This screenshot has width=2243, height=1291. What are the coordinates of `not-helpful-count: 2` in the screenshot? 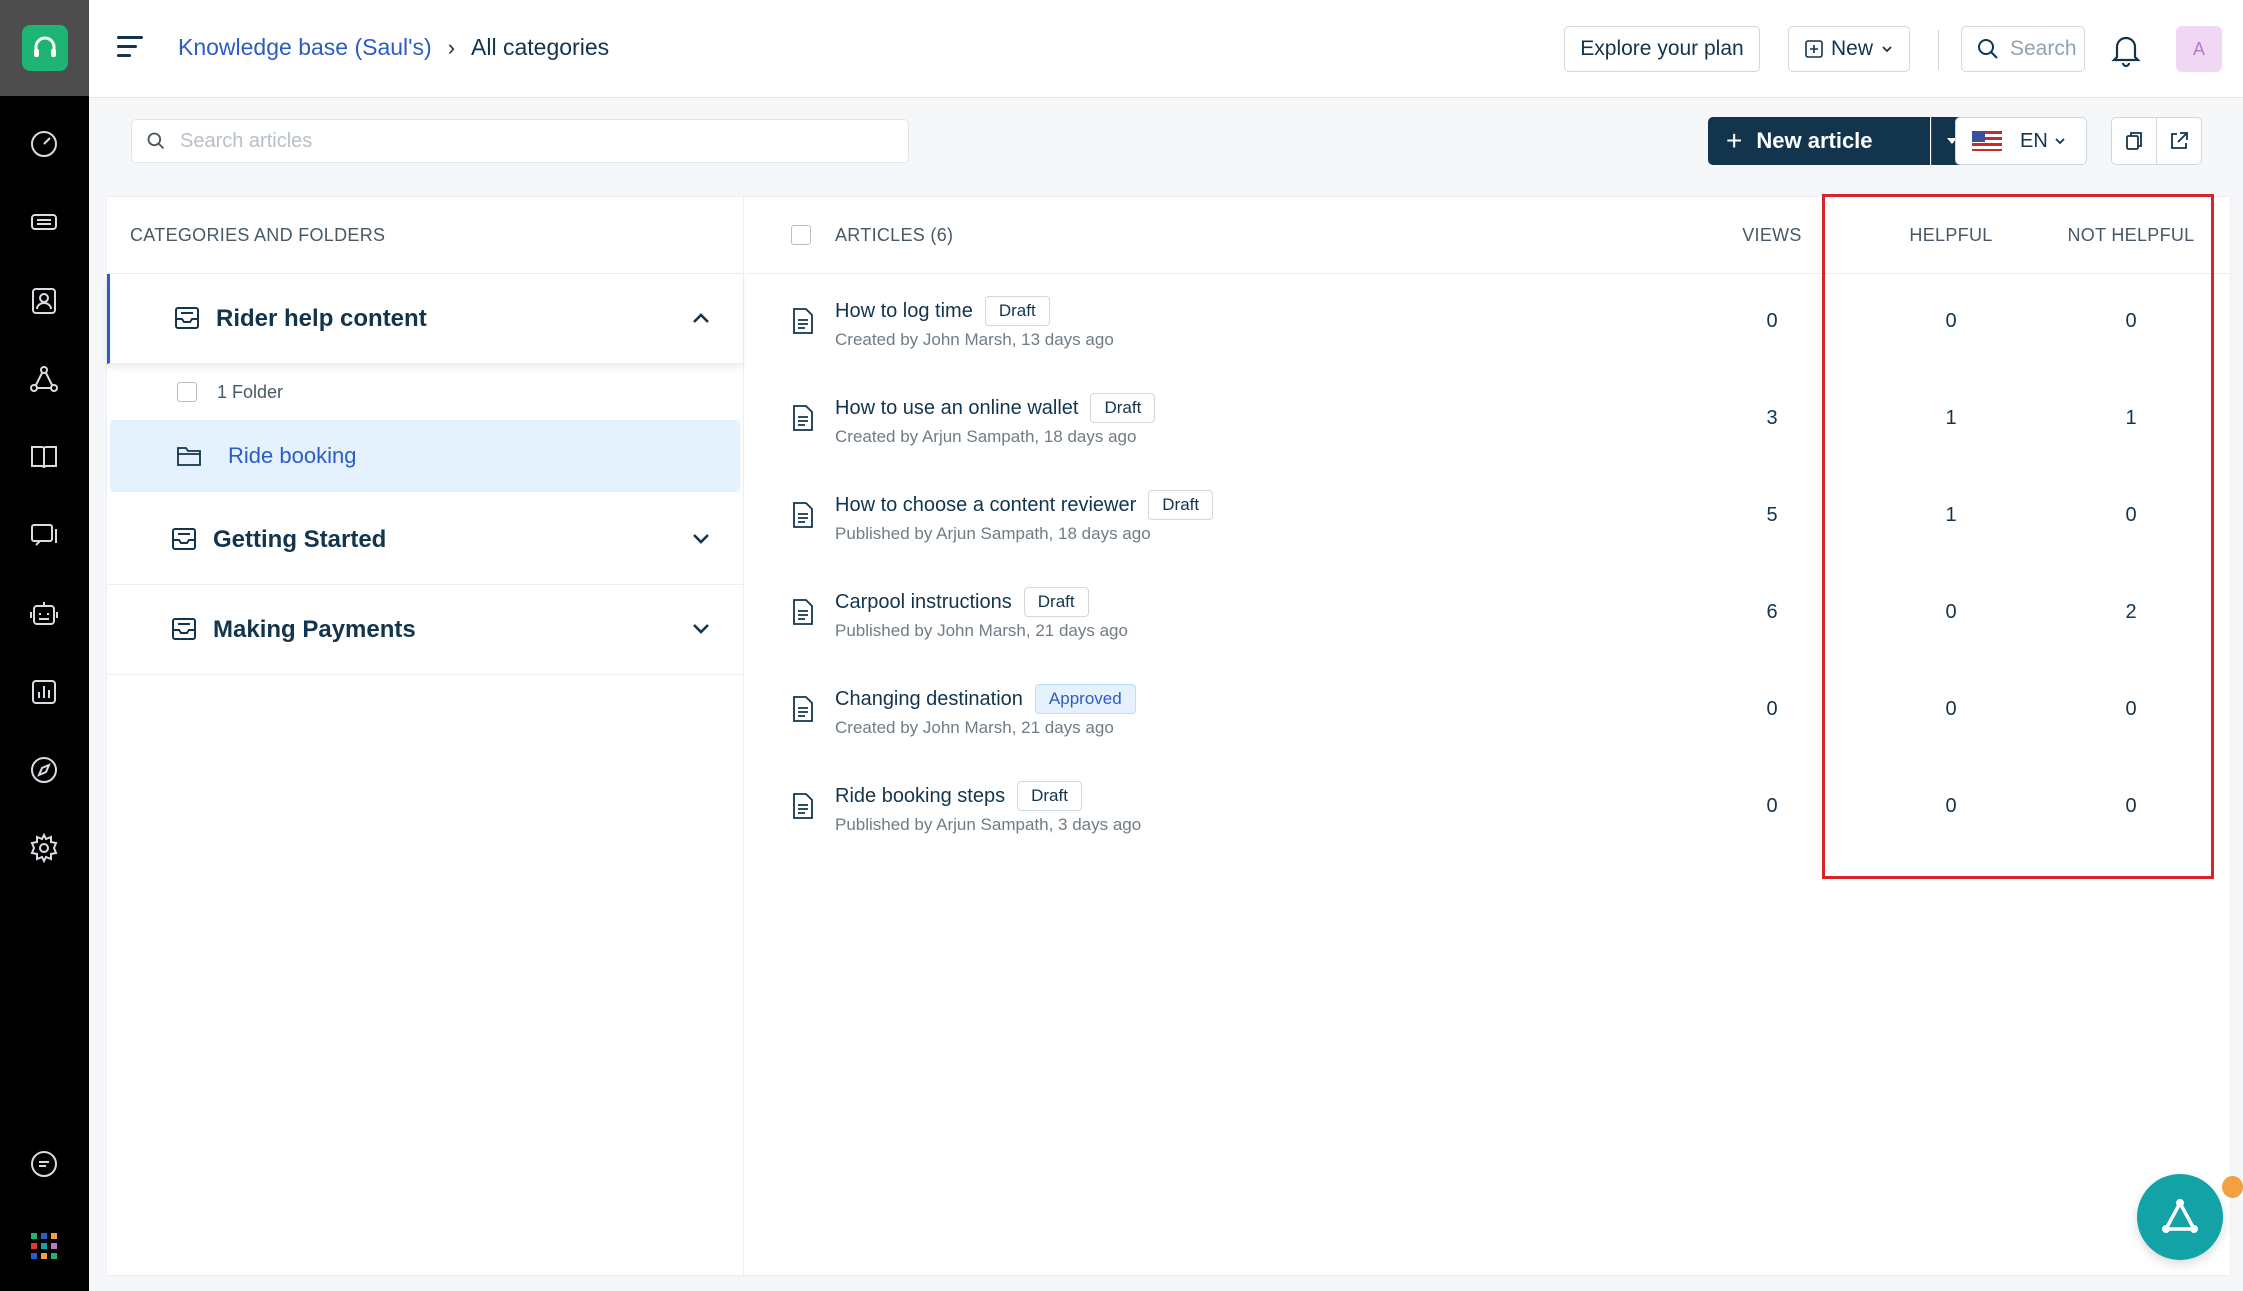 It's located at (2131, 612).